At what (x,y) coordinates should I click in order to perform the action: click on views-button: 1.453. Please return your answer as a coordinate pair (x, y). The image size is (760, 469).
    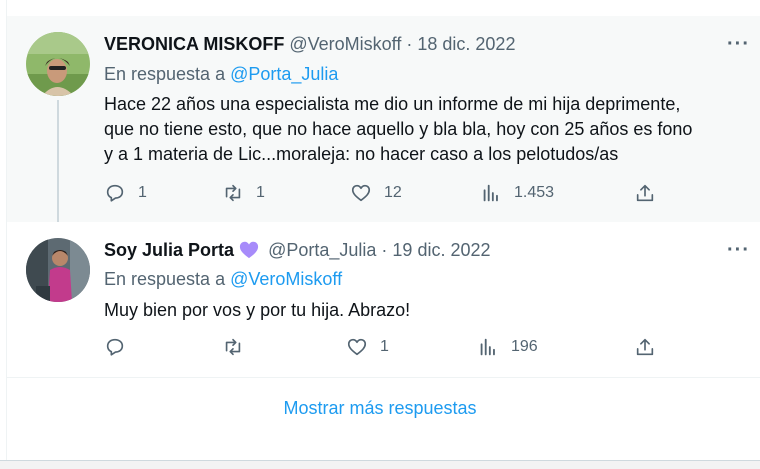
    Looking at the image, I should click on (517, 193).